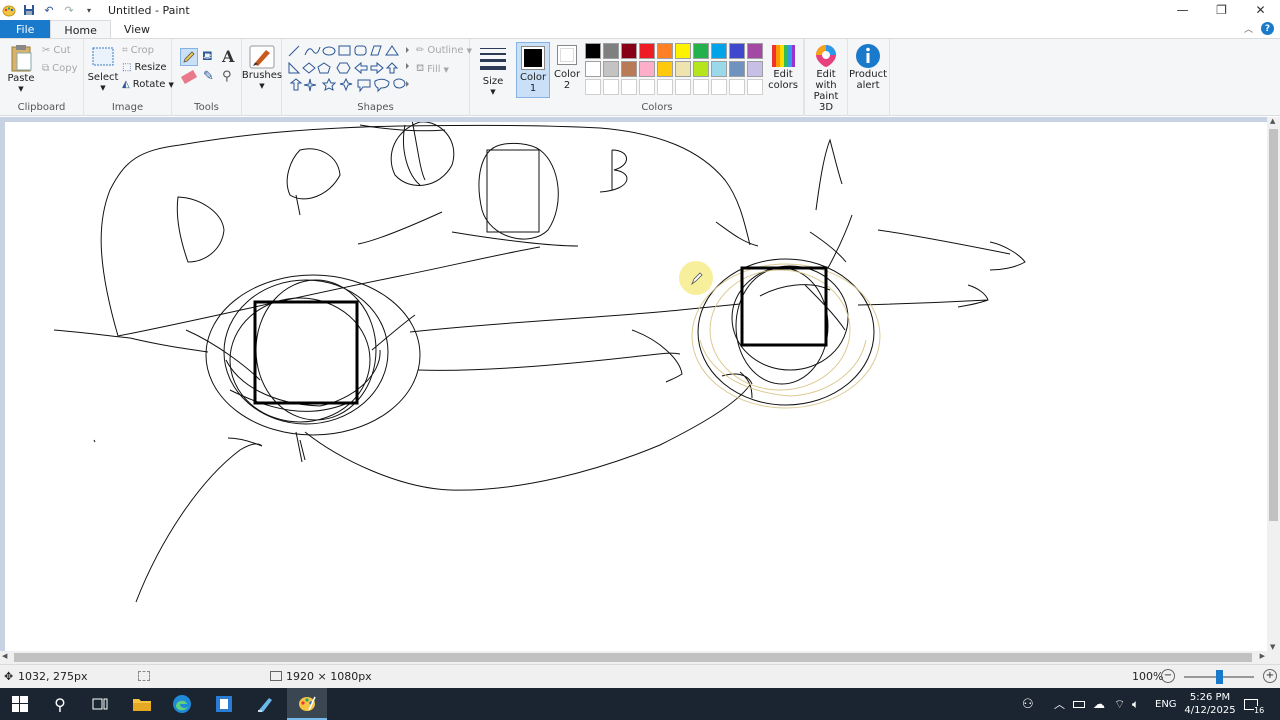 The image size is (1280, 720). What do you see at coordinates (1256, 704) in the screenshot?
I see `notification-center-button: 16` at bounding box center [1256, 704].